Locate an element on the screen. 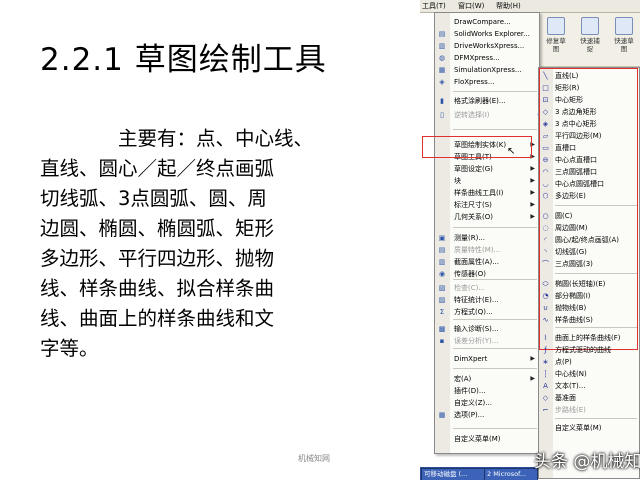 This screenshot has height=480, width=640. flo-icon: ◈ is located at coordinates (442, 82).